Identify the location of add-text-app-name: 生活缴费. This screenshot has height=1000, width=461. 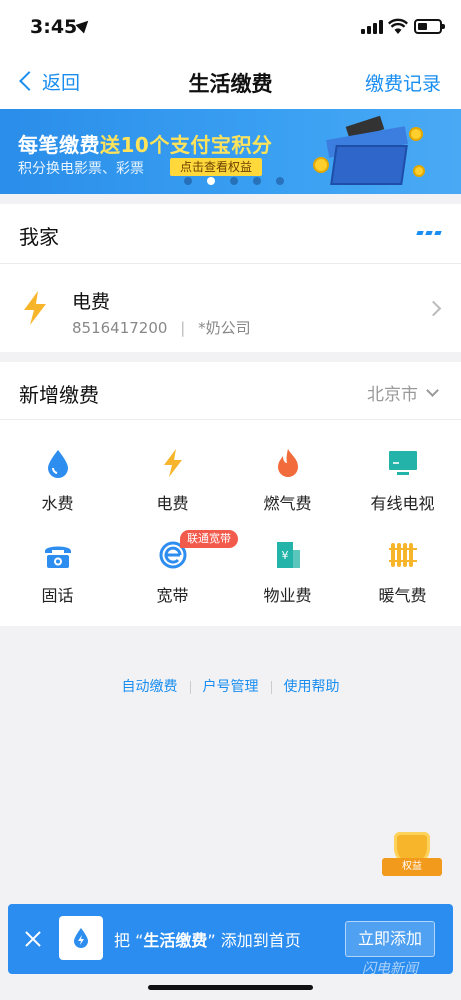
(175, 940).